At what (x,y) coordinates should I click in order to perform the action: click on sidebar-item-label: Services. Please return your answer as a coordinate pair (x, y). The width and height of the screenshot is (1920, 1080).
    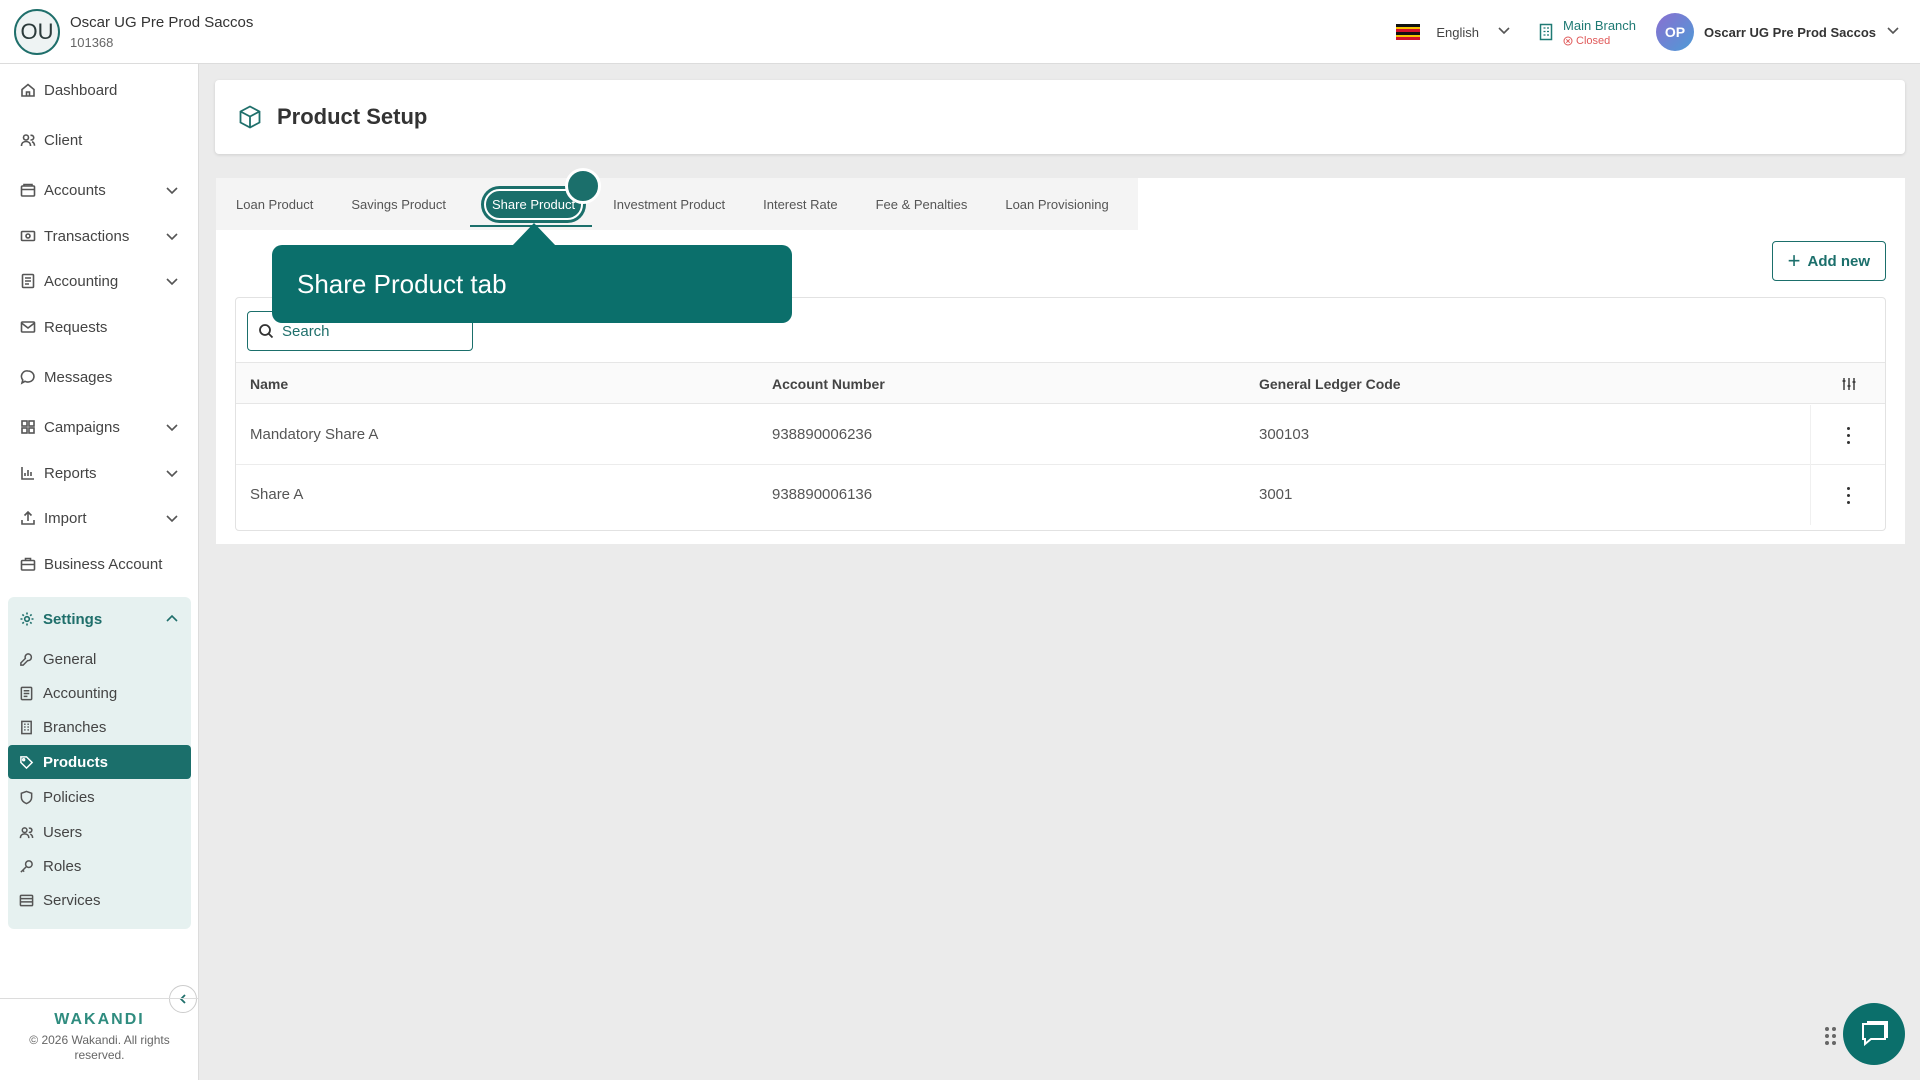
    Looking at the image, I should click on (72, 900).